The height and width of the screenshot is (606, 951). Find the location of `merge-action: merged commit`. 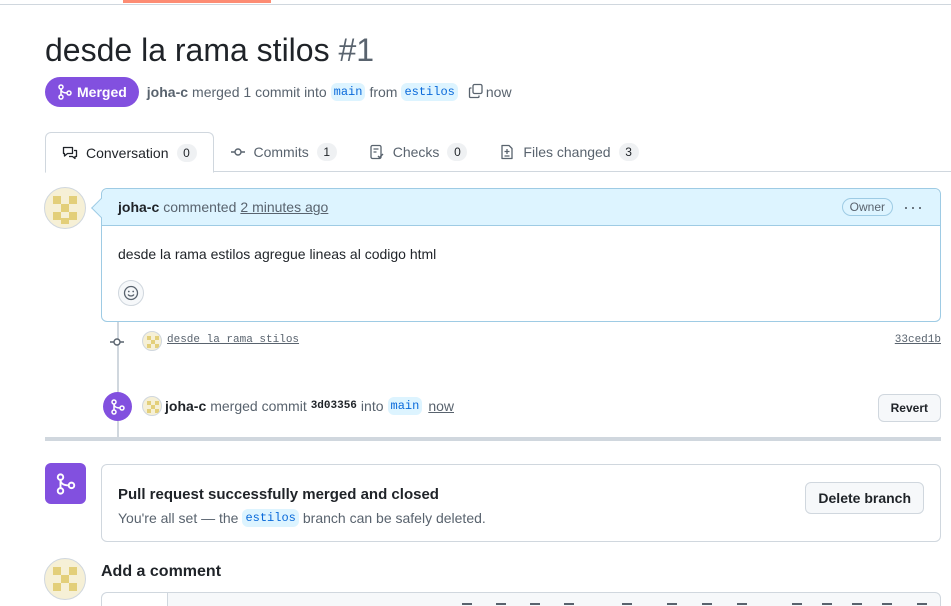

merge-action: merged commit is located at coordinates (258, 406).